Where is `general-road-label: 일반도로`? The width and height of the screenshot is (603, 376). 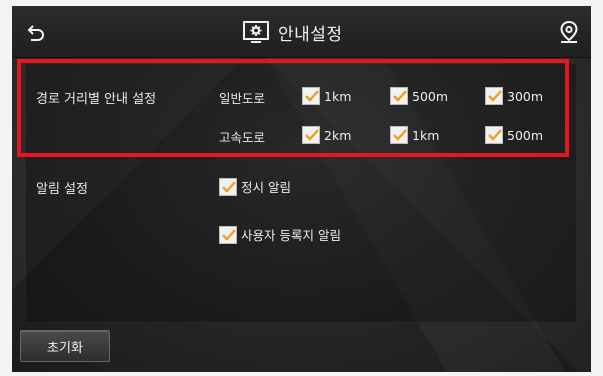
general-road-label: 일반도로 is located at coordinates (242, 98).